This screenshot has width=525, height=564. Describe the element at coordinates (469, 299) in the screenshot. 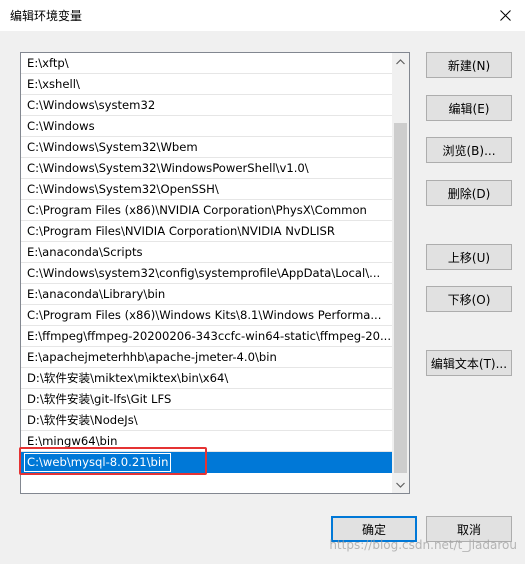

I see `move-down-button: 下移(O)` at that location.